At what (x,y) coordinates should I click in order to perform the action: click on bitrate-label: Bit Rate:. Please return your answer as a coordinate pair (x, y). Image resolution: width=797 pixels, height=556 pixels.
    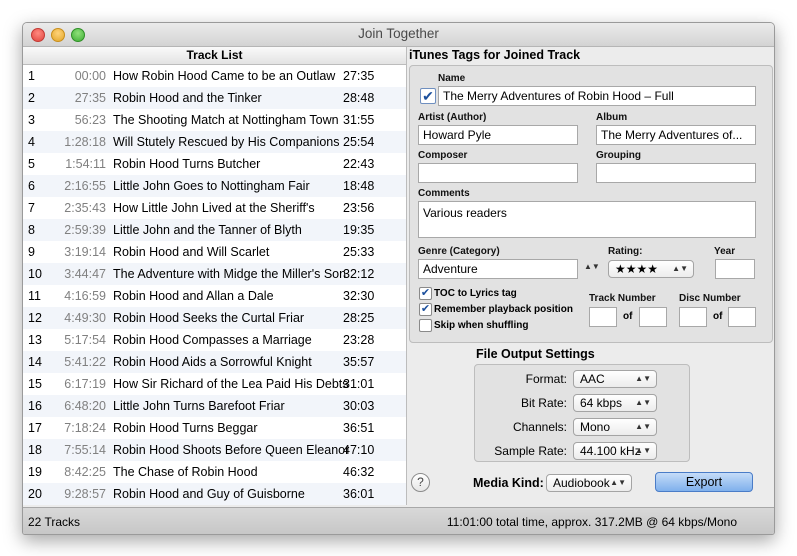
    Looking at the image, I should click on (543, 403).